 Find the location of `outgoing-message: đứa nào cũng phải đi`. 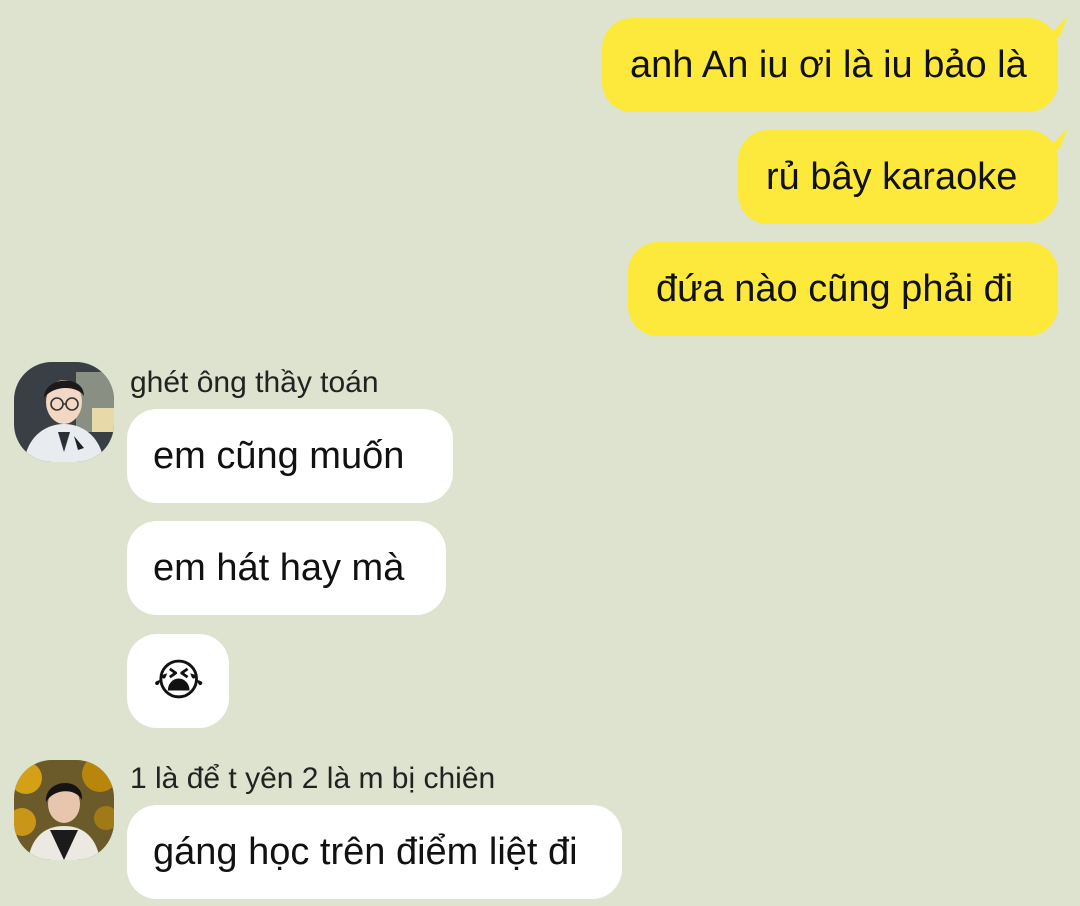

outgoing-message: đứa nào cũng phải đi is located at coordinates (843, 289).